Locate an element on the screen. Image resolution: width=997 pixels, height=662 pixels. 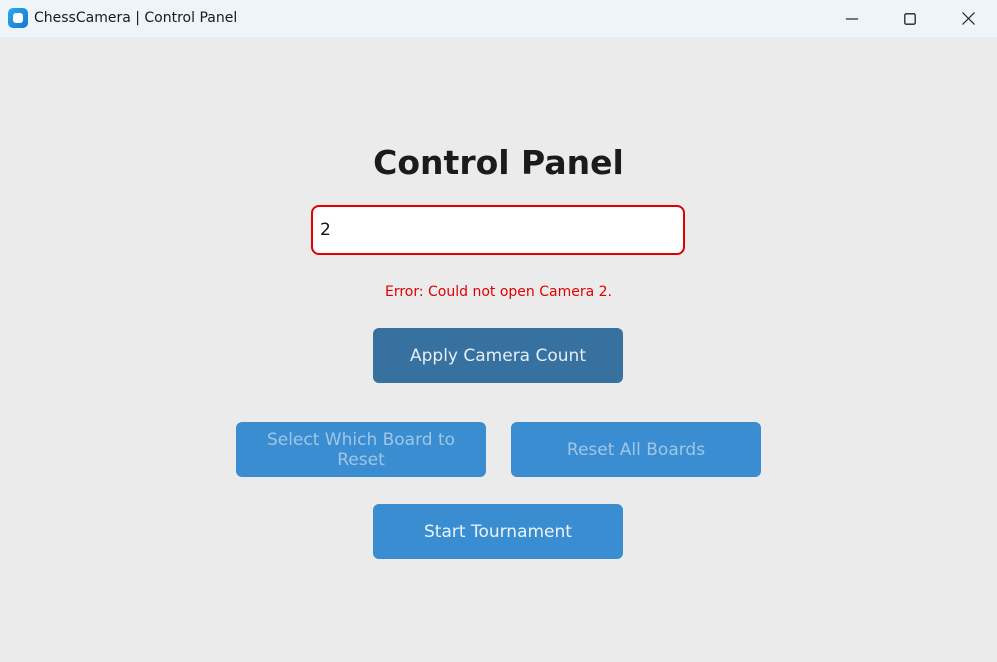
reset-all-boards-button: Reset All Boards is located at coordinates (636, 449).